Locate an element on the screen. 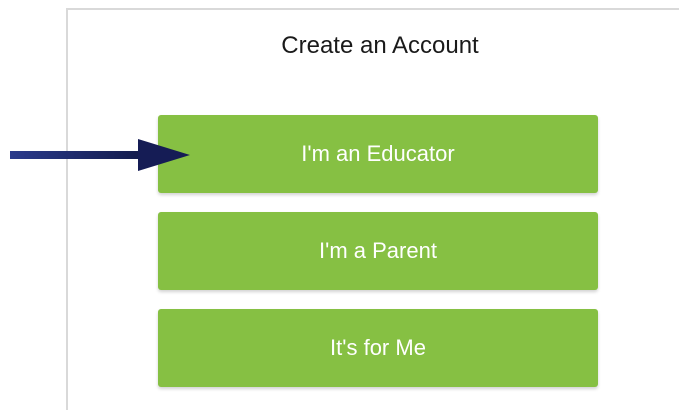 This screenshot has width=679, height=410. parent-button-label: I'm a Parent is located at coordinates (378, 250).